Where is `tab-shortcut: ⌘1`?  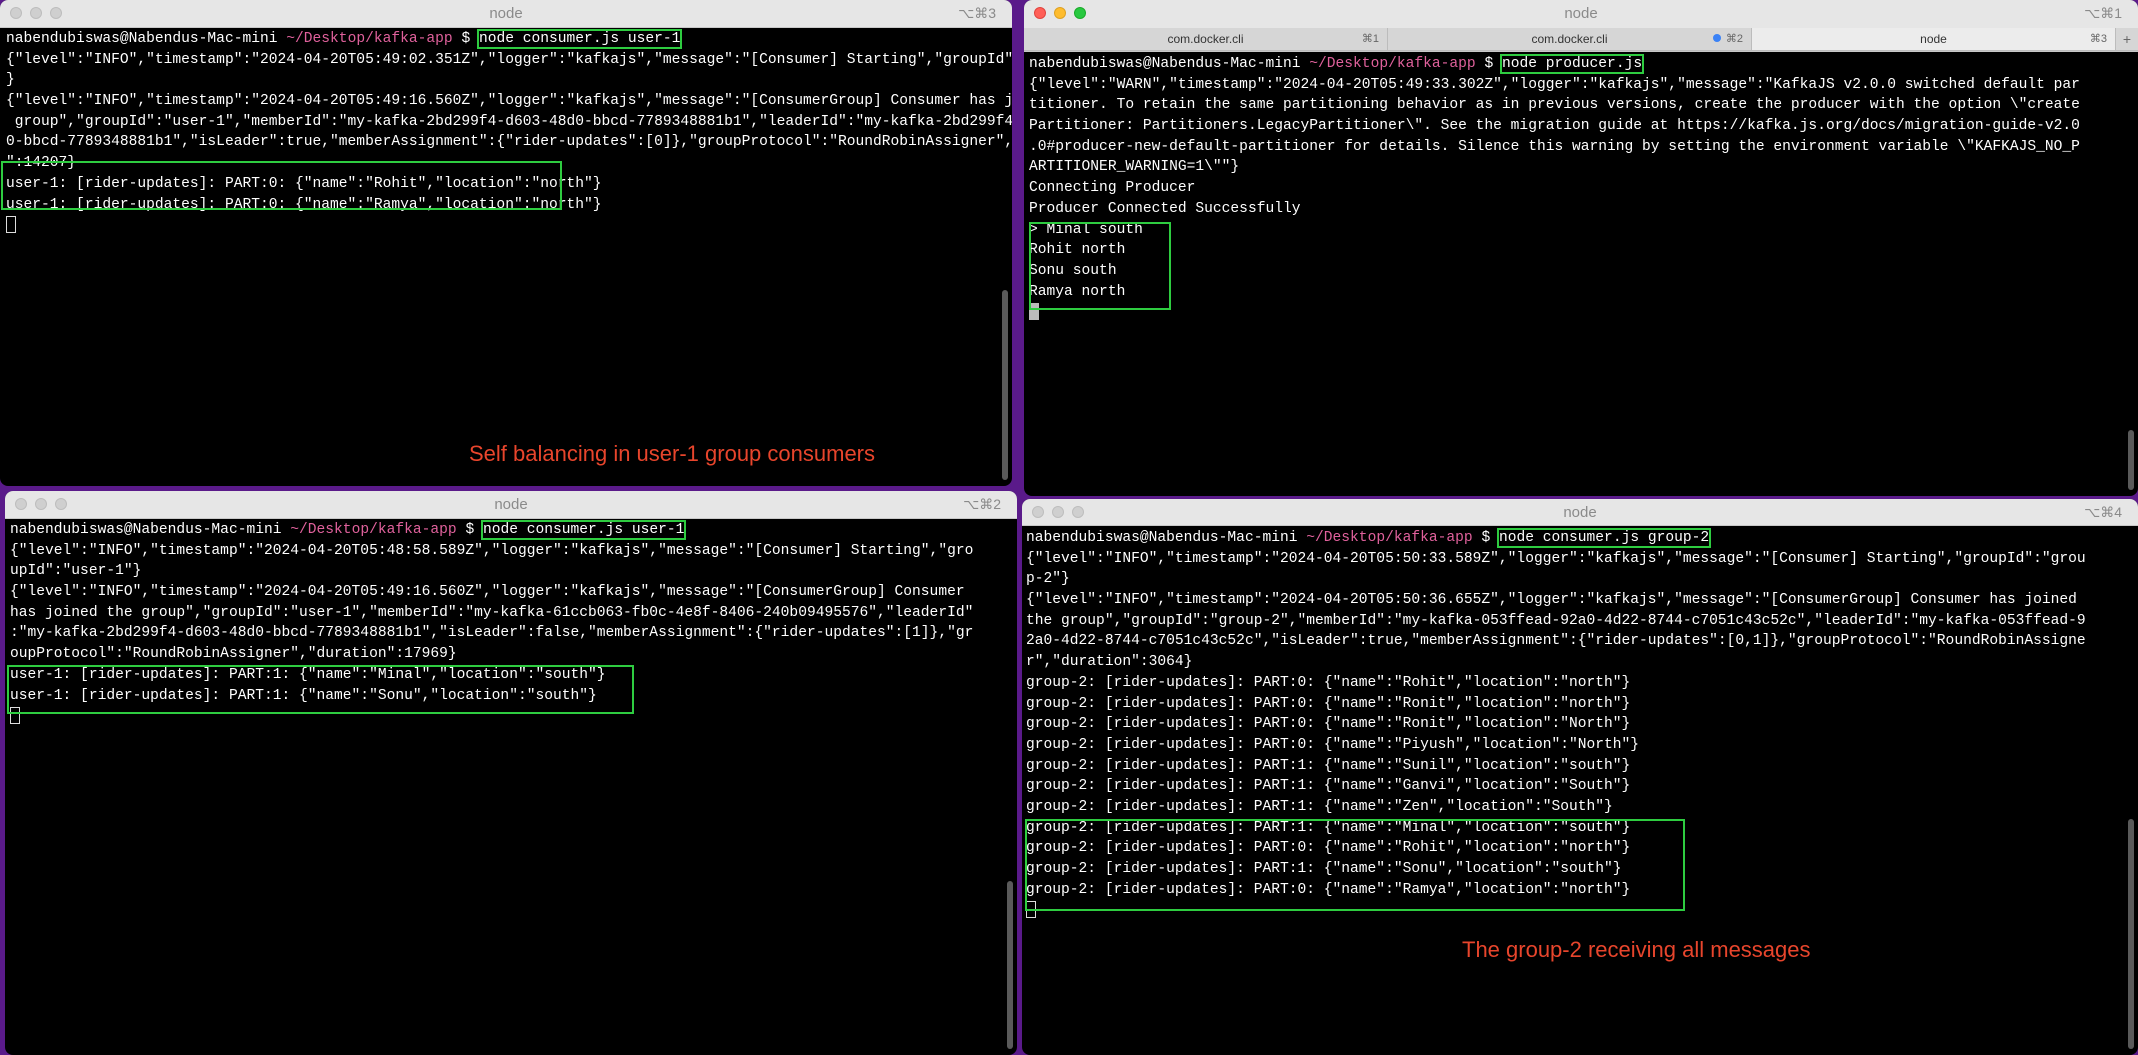
tab-shortcut: ⌘1 is located at coordinates (1370, 39).